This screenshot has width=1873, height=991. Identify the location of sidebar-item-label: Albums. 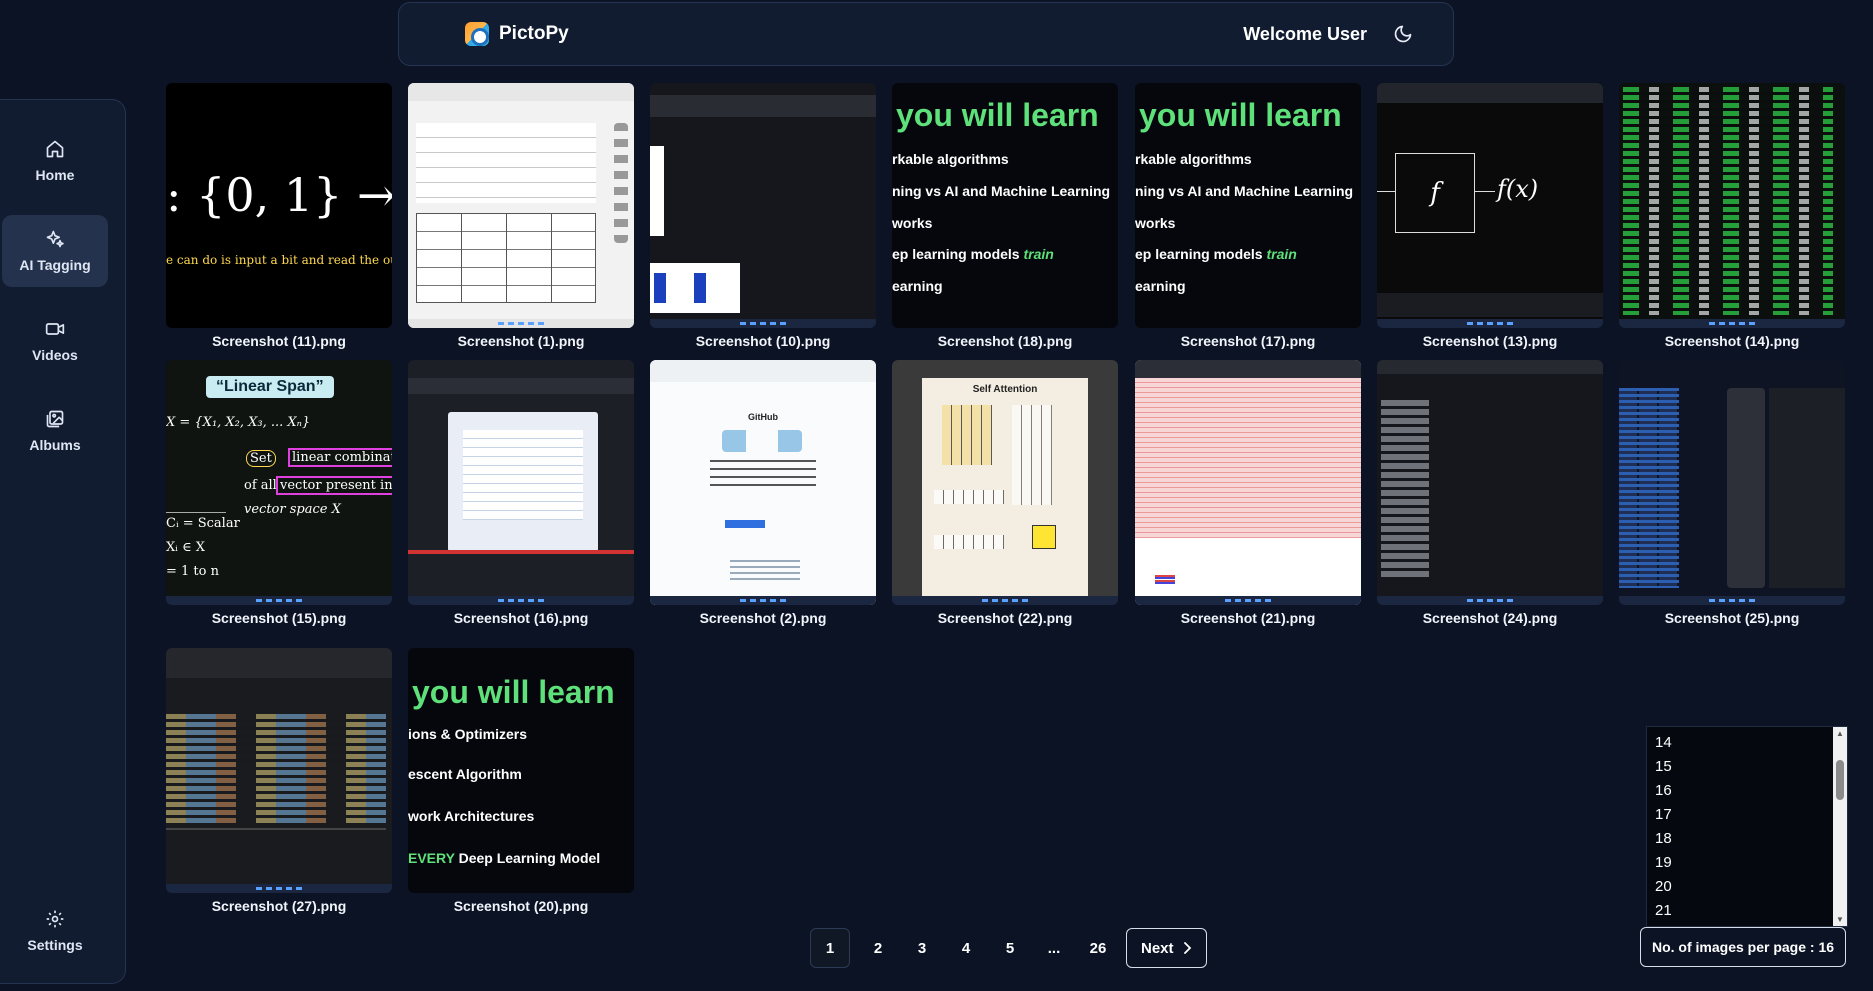
(55, 445).